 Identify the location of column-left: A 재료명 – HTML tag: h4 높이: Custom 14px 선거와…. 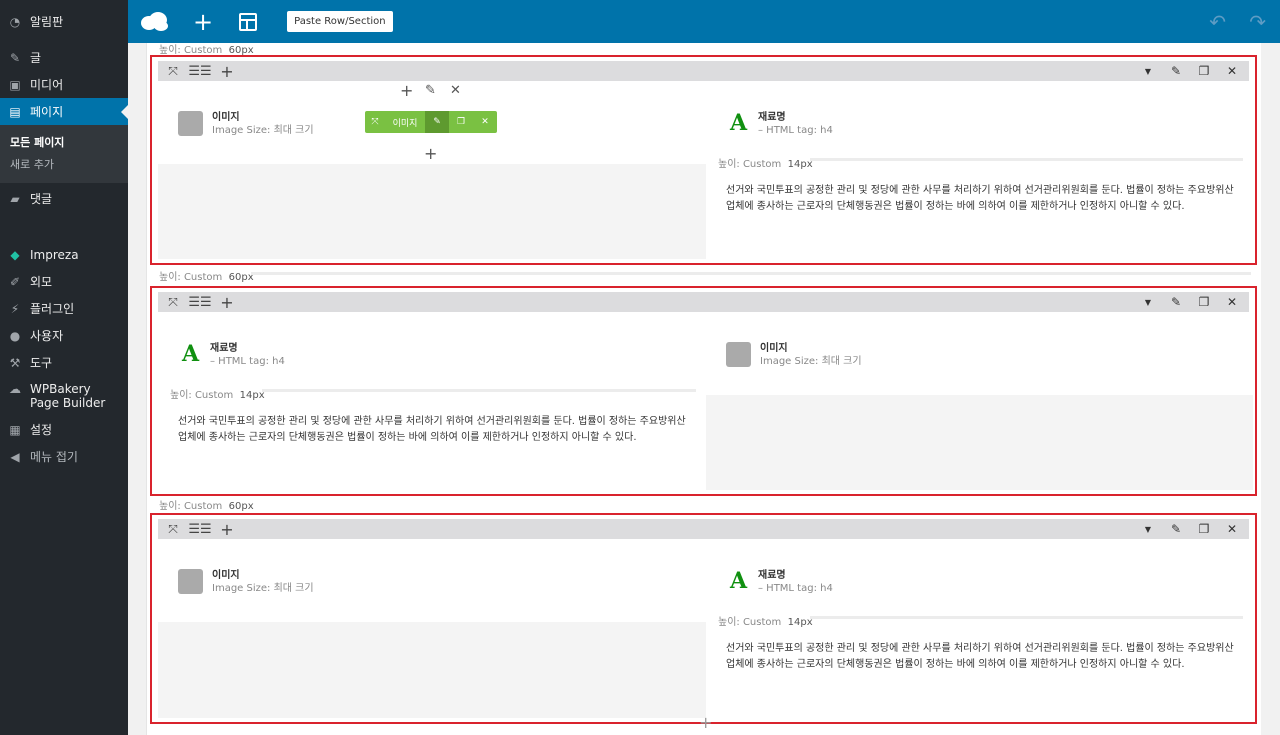
(432, 402).